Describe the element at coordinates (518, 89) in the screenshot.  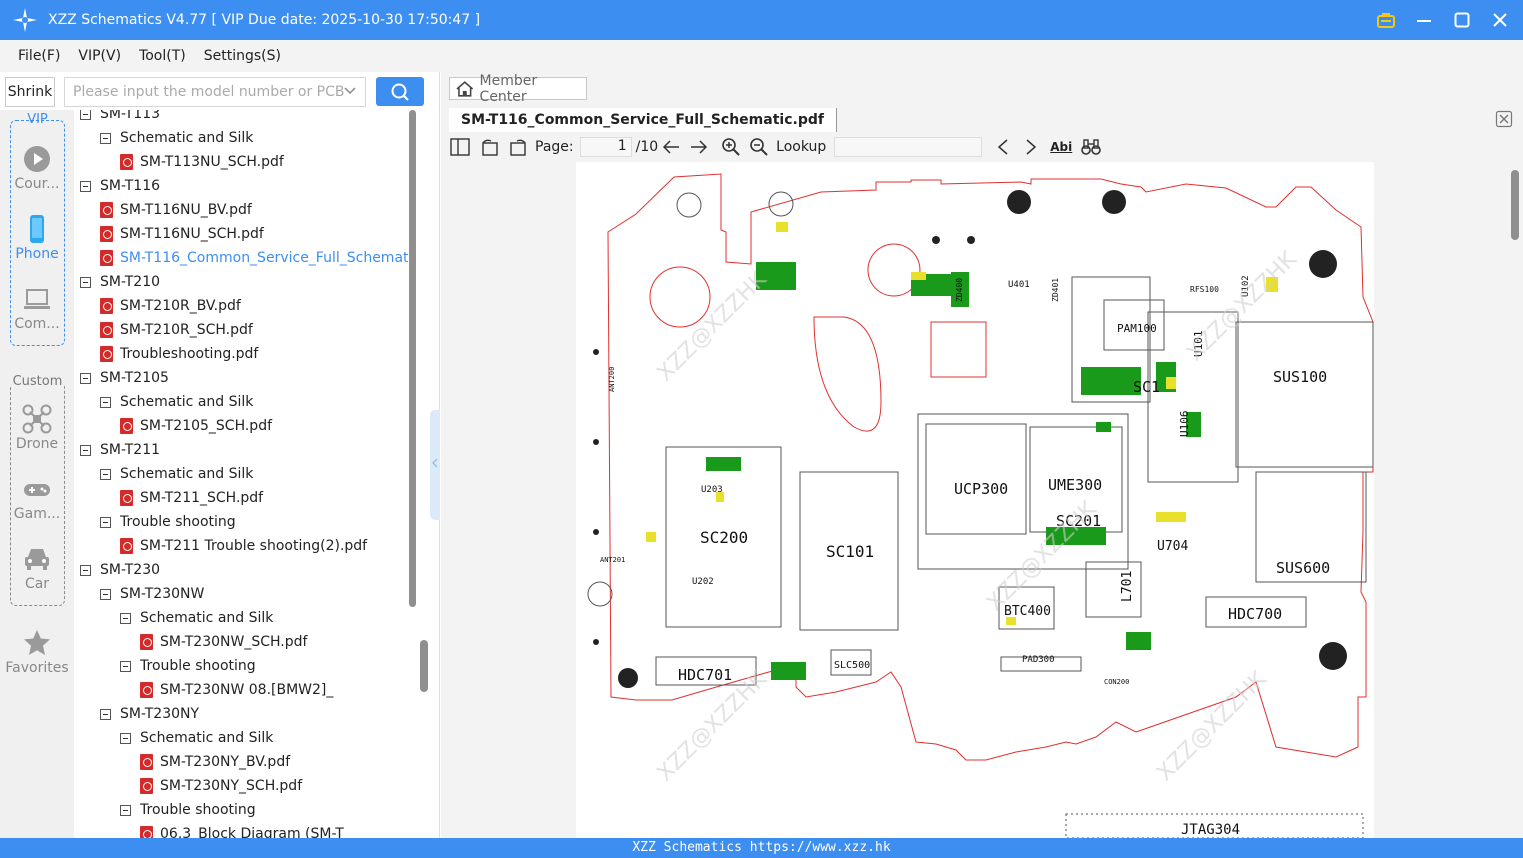
I see `member-center-button: Member Center` at that location.